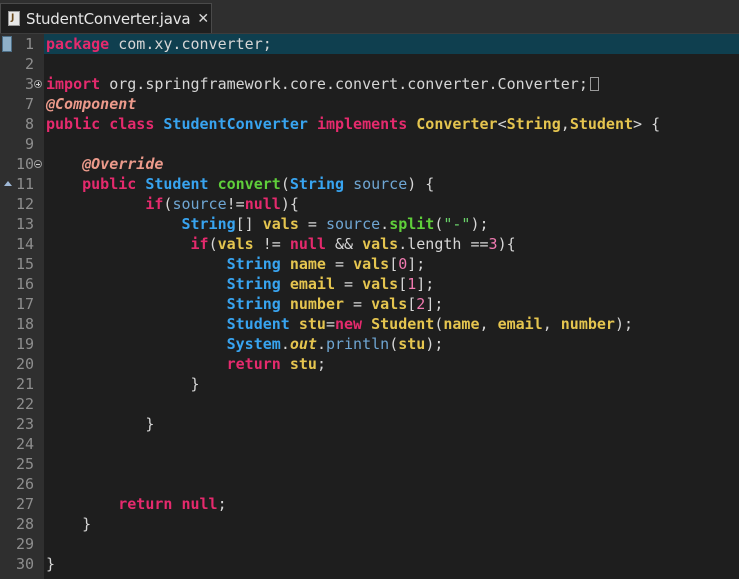  What do you see at coordinates (203, 19) in the screenshot?
I see `close-icon: ✕` at bounding box center [203, 19].